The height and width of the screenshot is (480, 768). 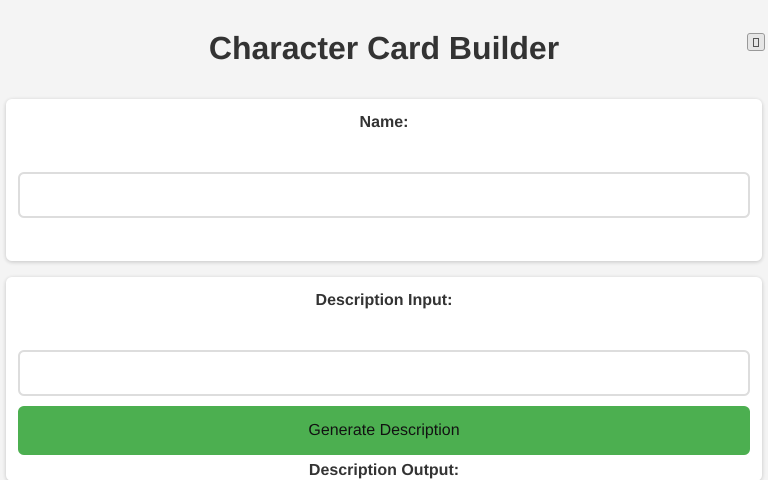 What do you see at coordinates (384, 123) in the screenshot?
I see `name-label: Name:` at bounding box center [384, 123].